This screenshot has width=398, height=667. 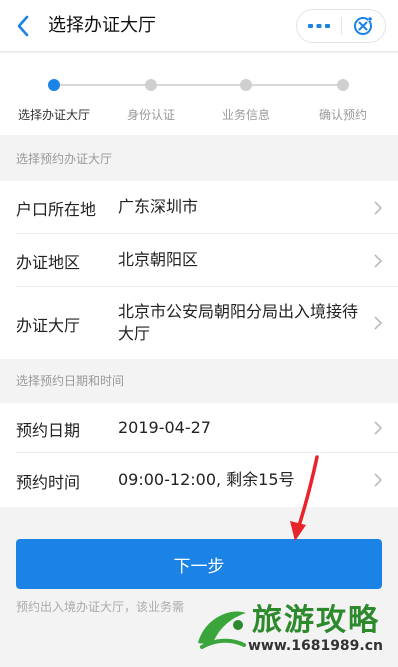 What do you see at coordinates (151, 115) in the screenshot?
I see `step-label-2: 身份认证` at bounding box center [151, 115].